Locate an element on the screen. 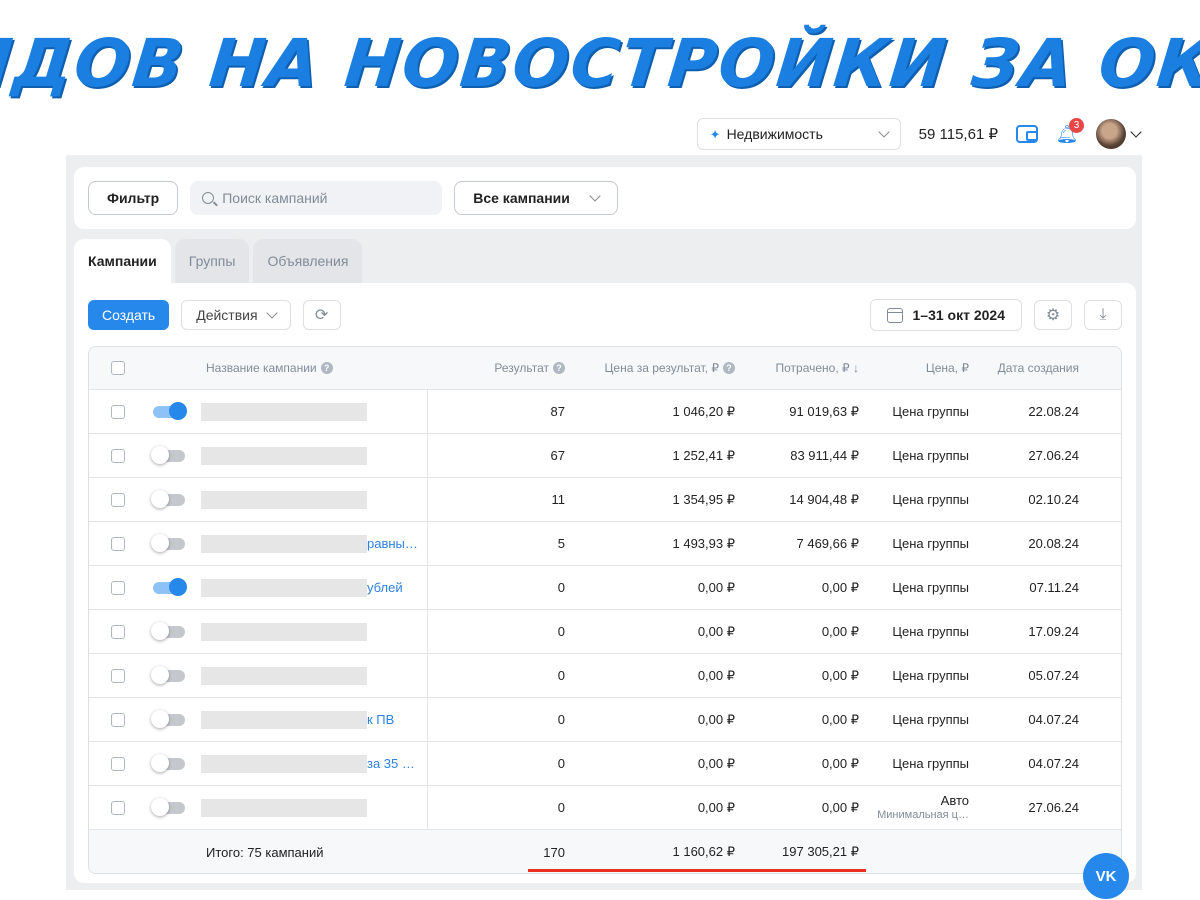 This screenshot has width=1200, height=900. header-price-per-result: Цена за результат, ₽? is located at coordinates (657, 368).